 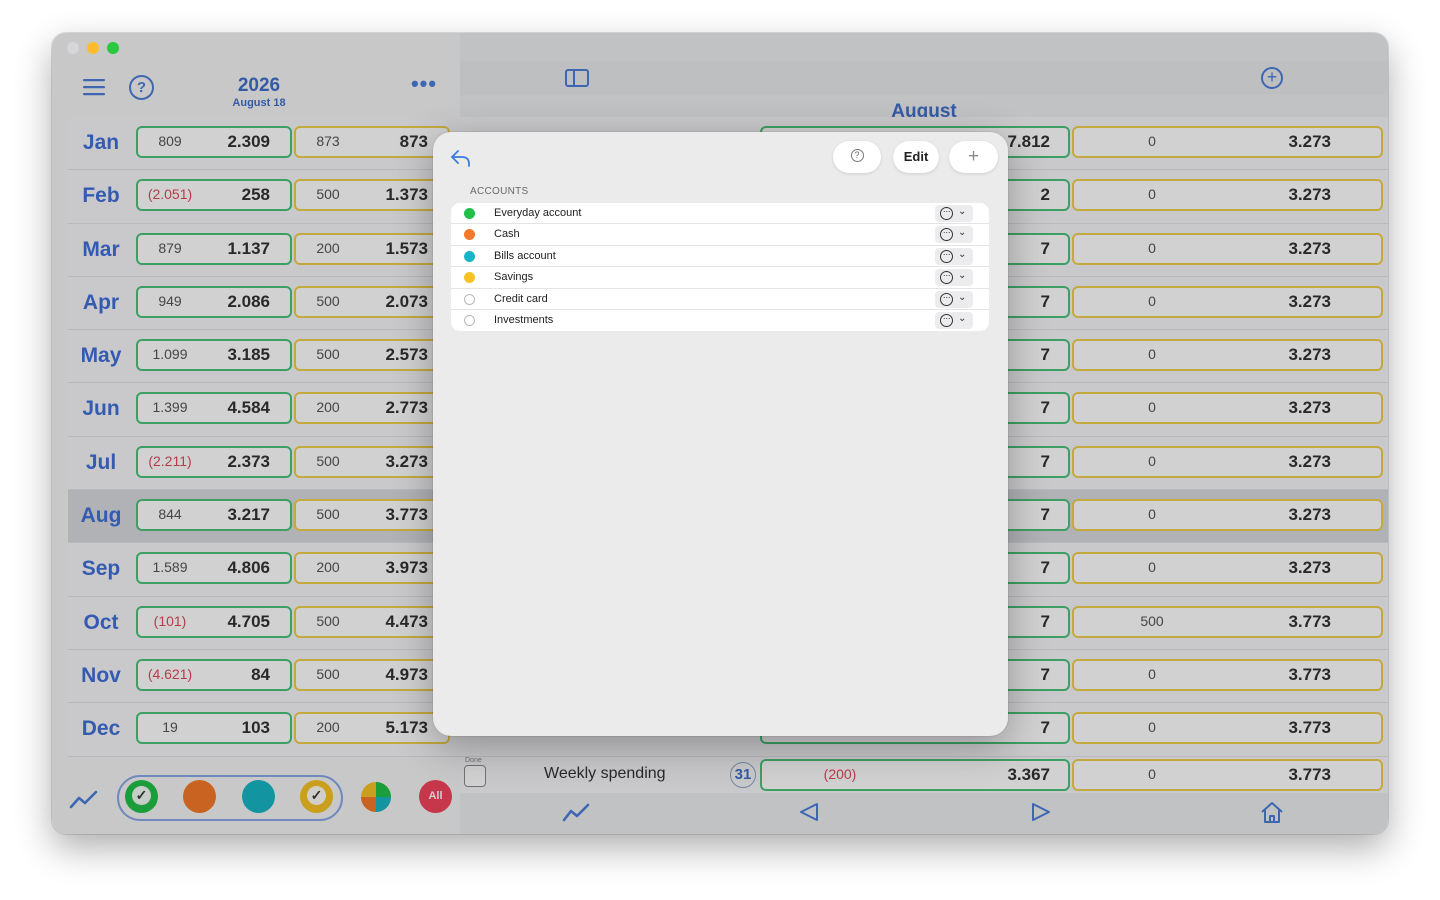 What do you see at coordinates (514, 277) in the screenshot?
I see `account-name: Savings` at bounding box center [514, 277].